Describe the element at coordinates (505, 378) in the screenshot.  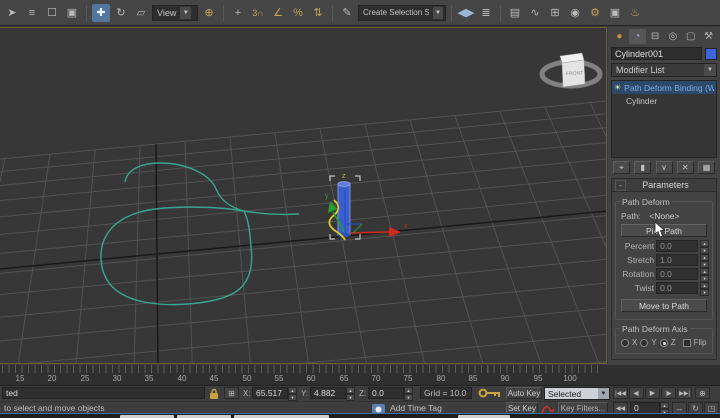
I see `timeline-tick-label: 90` at that location.